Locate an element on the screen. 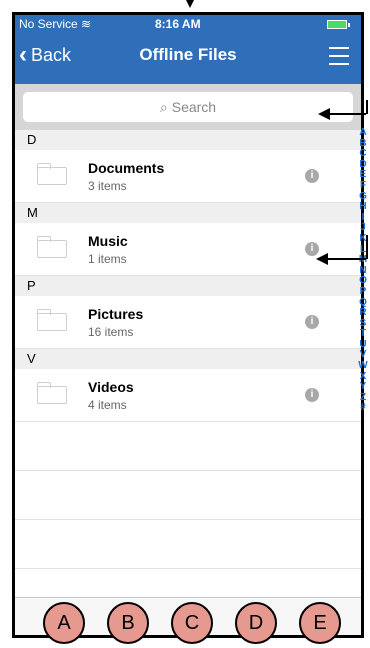 The height and width of the screenshot is (648, 370). item-name: Pictures is located at coordinates (116, 314).